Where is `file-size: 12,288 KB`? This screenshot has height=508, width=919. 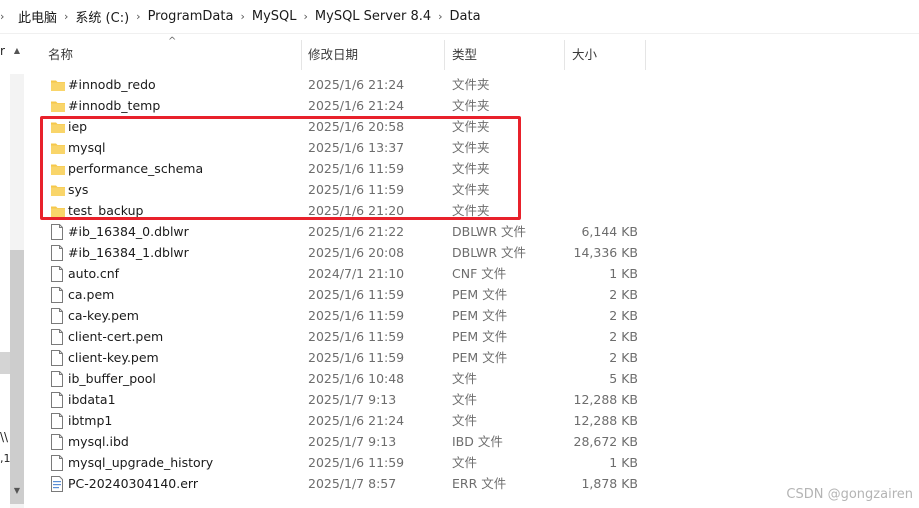
file-size: 12,288 KB is located at coordinates (605, 420).